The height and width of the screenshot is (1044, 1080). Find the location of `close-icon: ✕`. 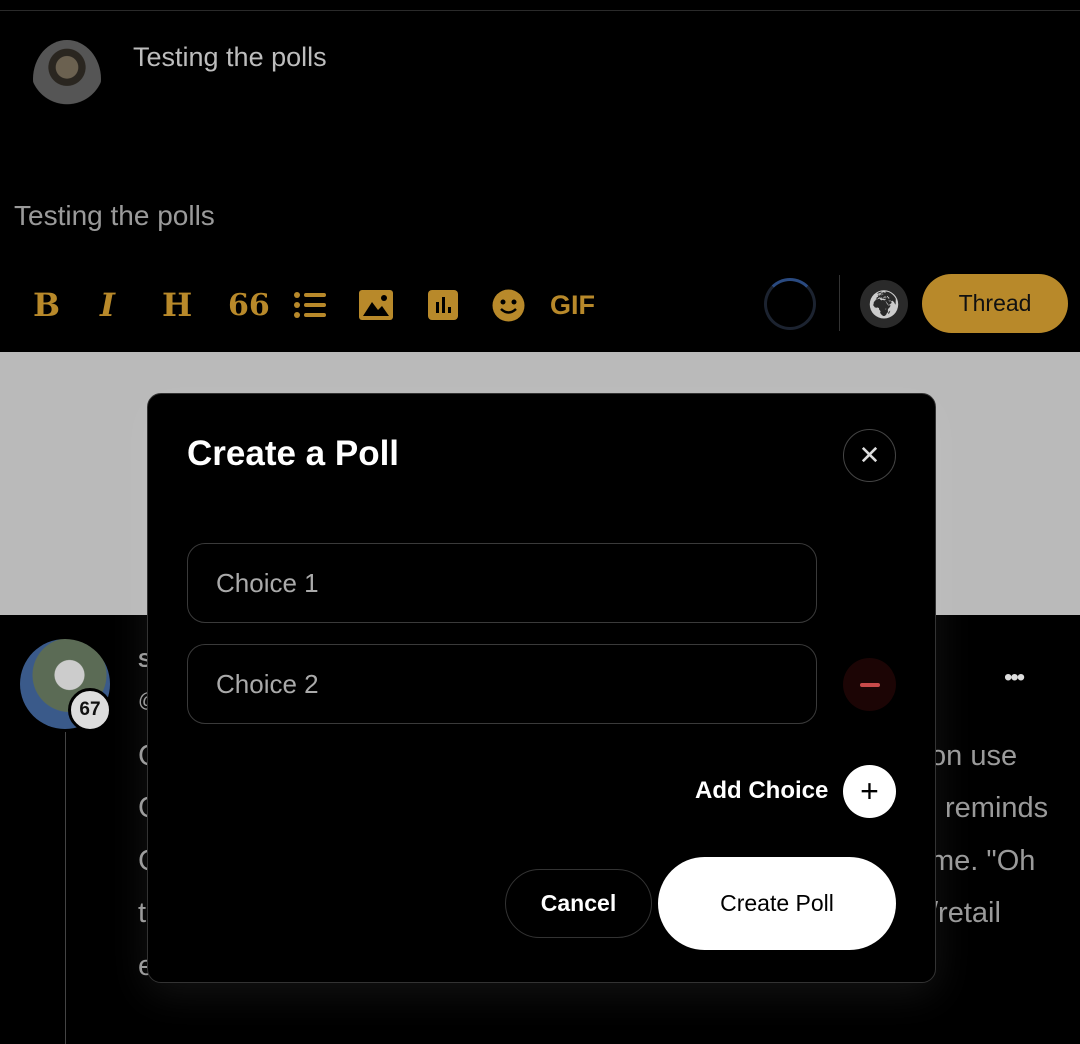

close-icon: ✕ is located at coordinates (869, 455).